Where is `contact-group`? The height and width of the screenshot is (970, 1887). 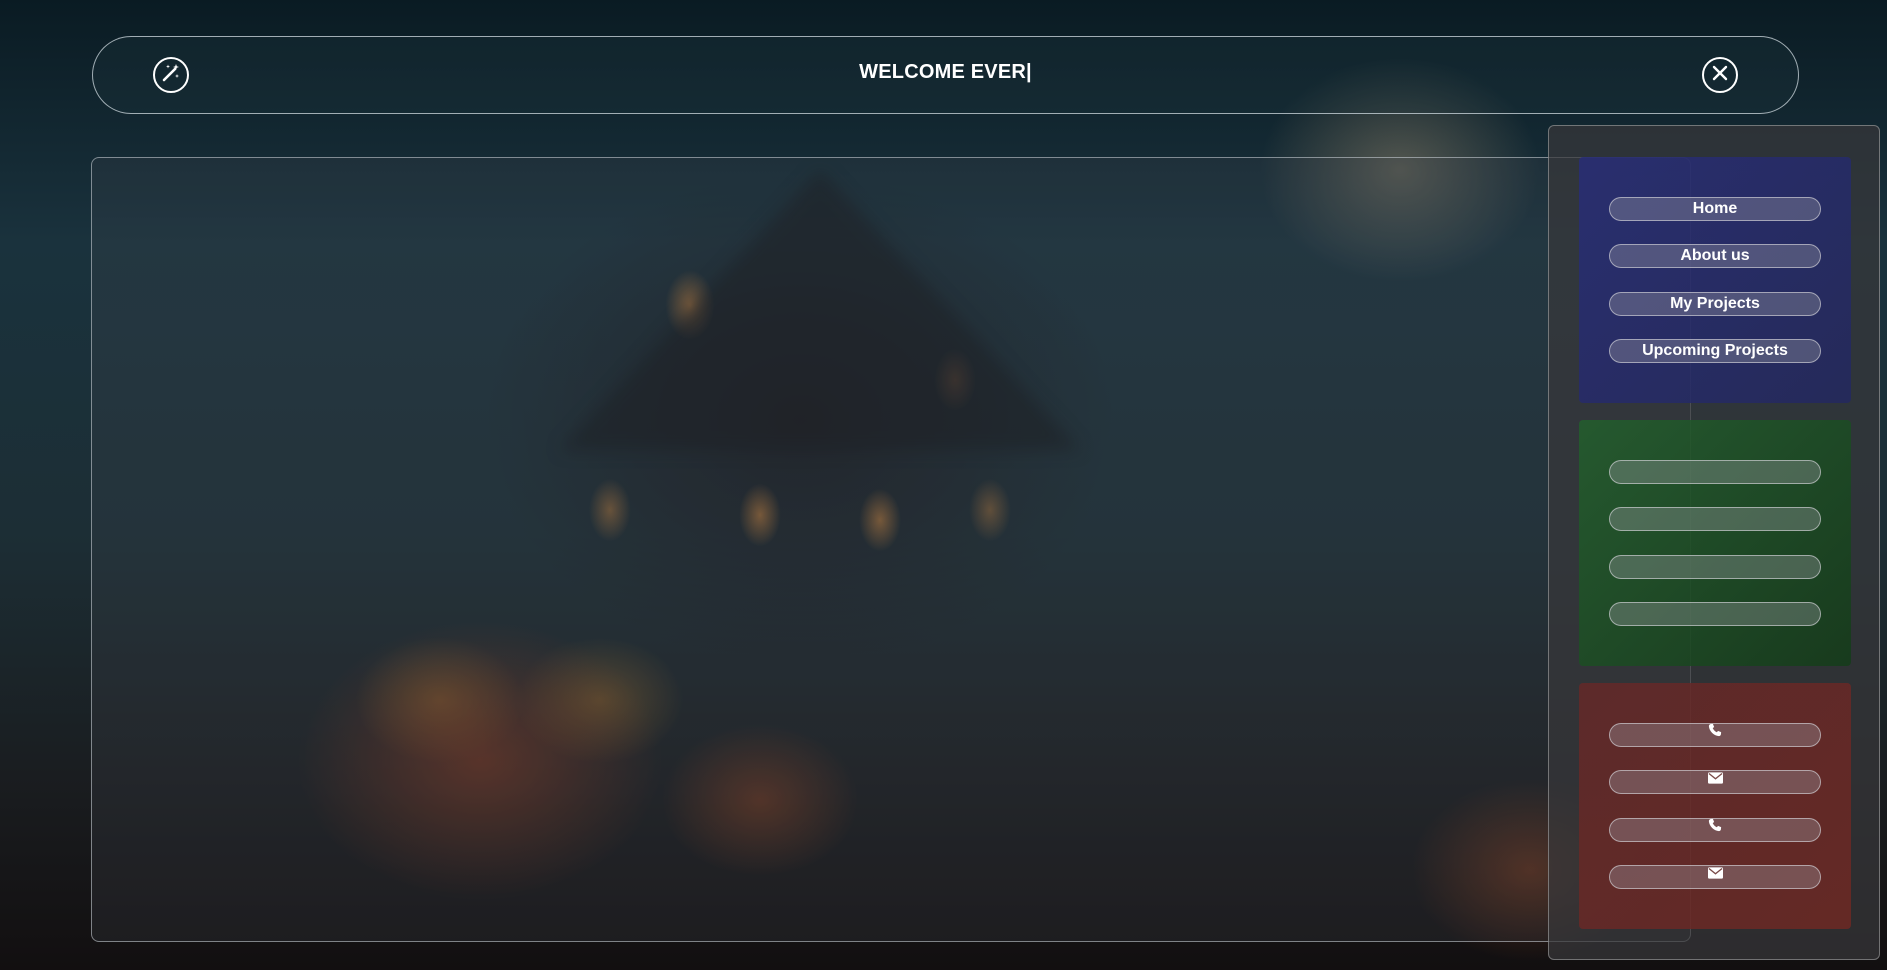 contact-group is located at coordinates (1715, 806).